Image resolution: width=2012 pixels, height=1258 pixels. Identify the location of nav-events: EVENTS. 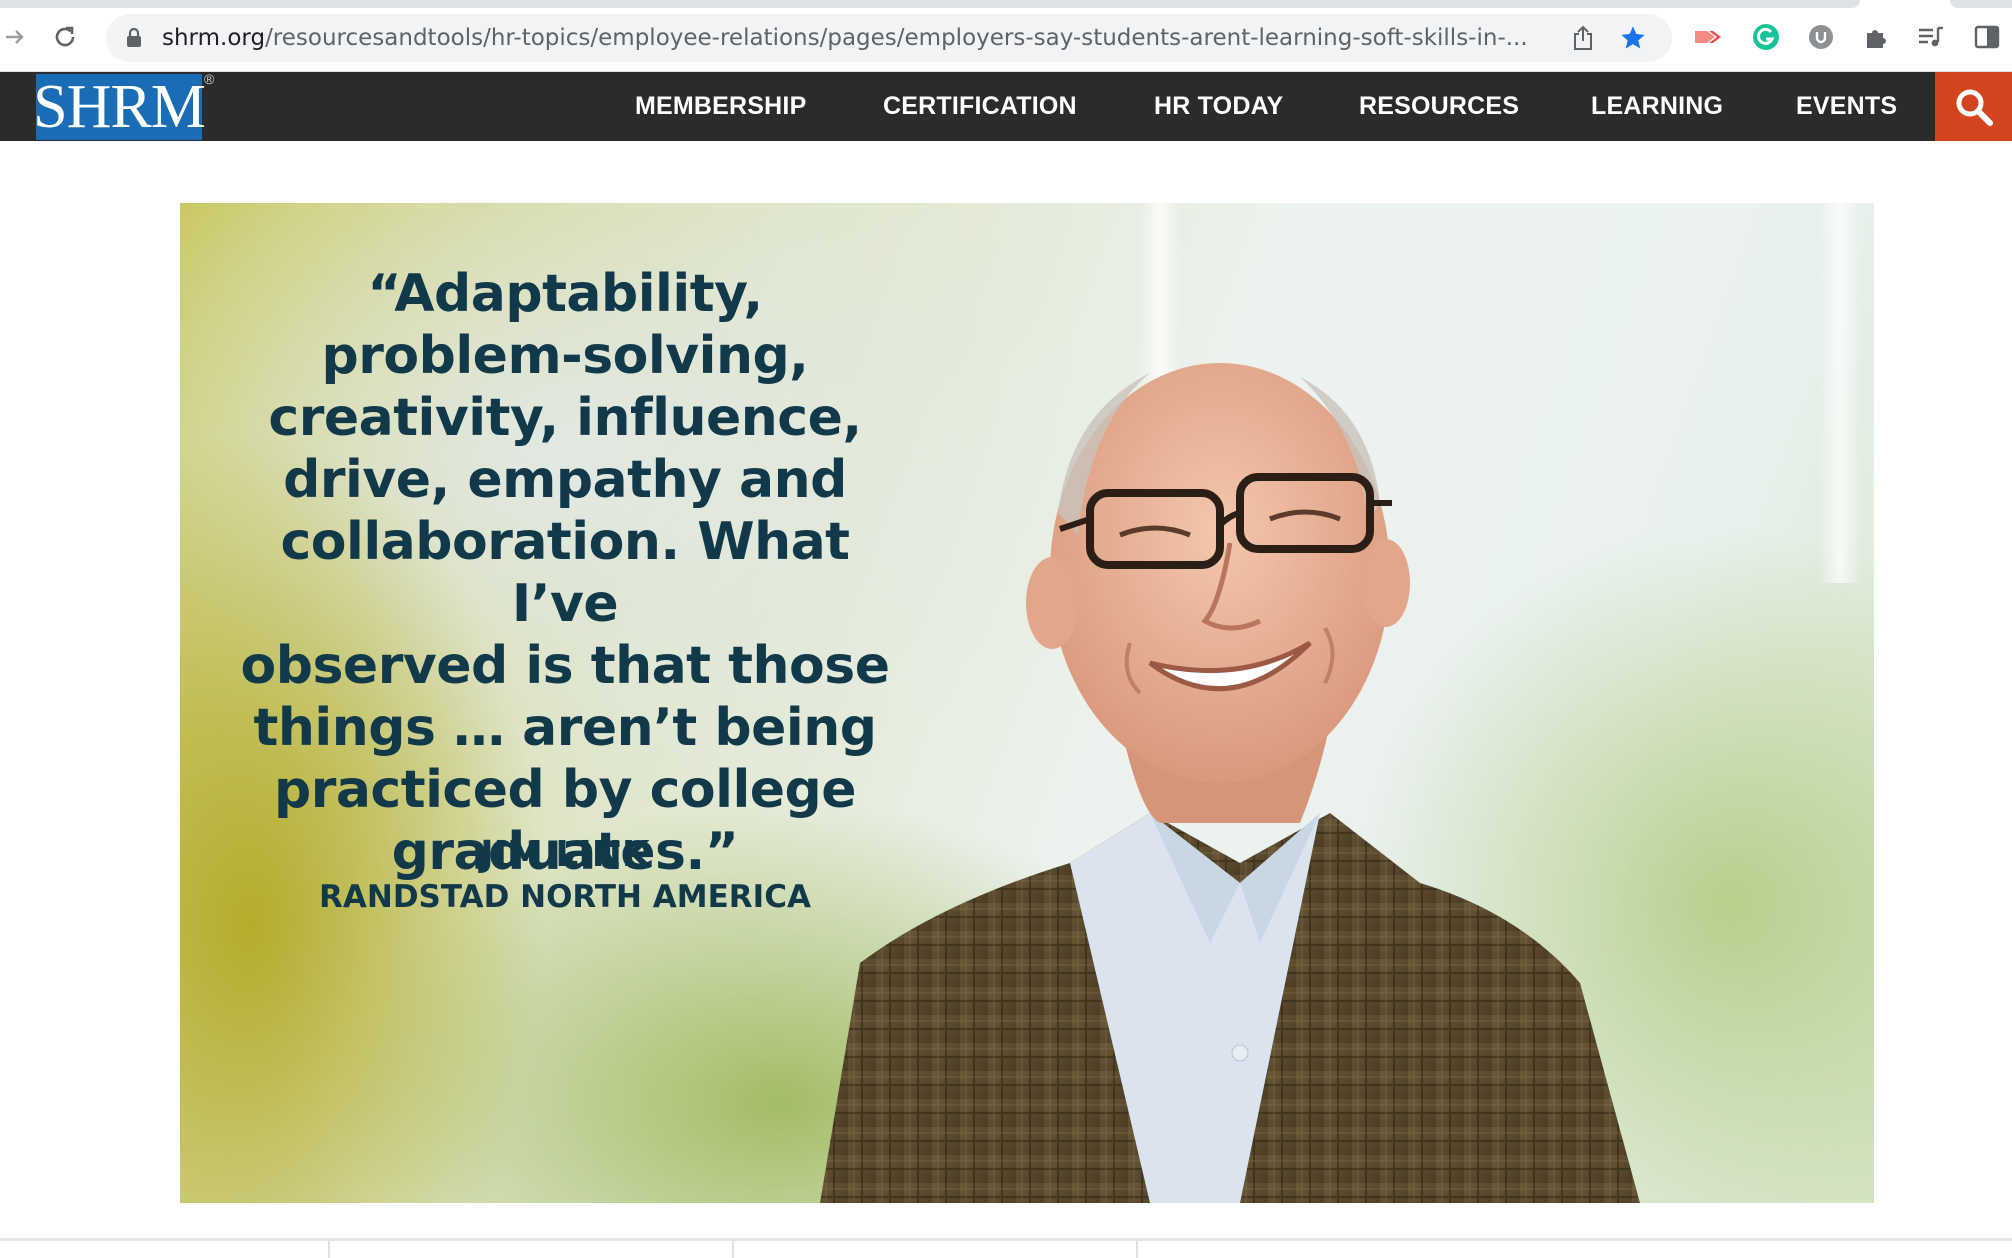
(1846, 106).